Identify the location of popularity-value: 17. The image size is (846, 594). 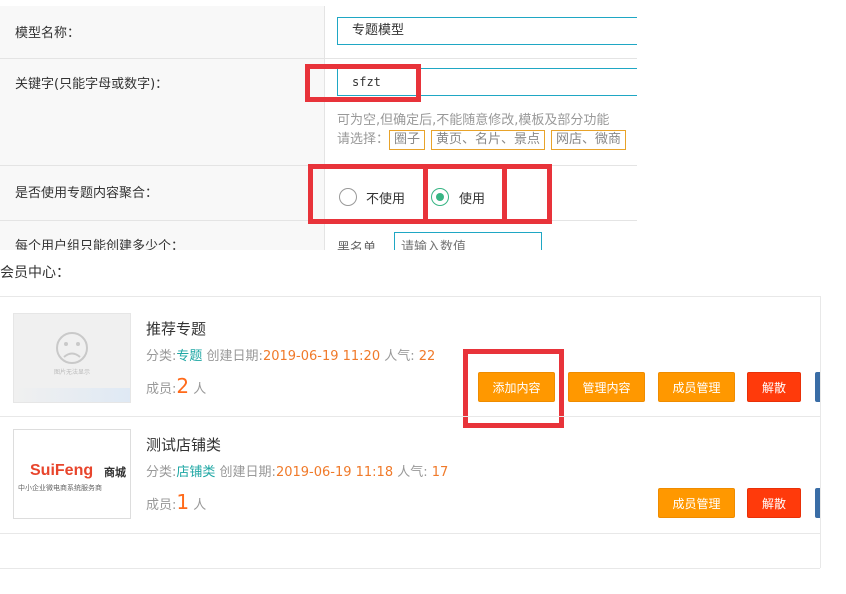
(440, 472).